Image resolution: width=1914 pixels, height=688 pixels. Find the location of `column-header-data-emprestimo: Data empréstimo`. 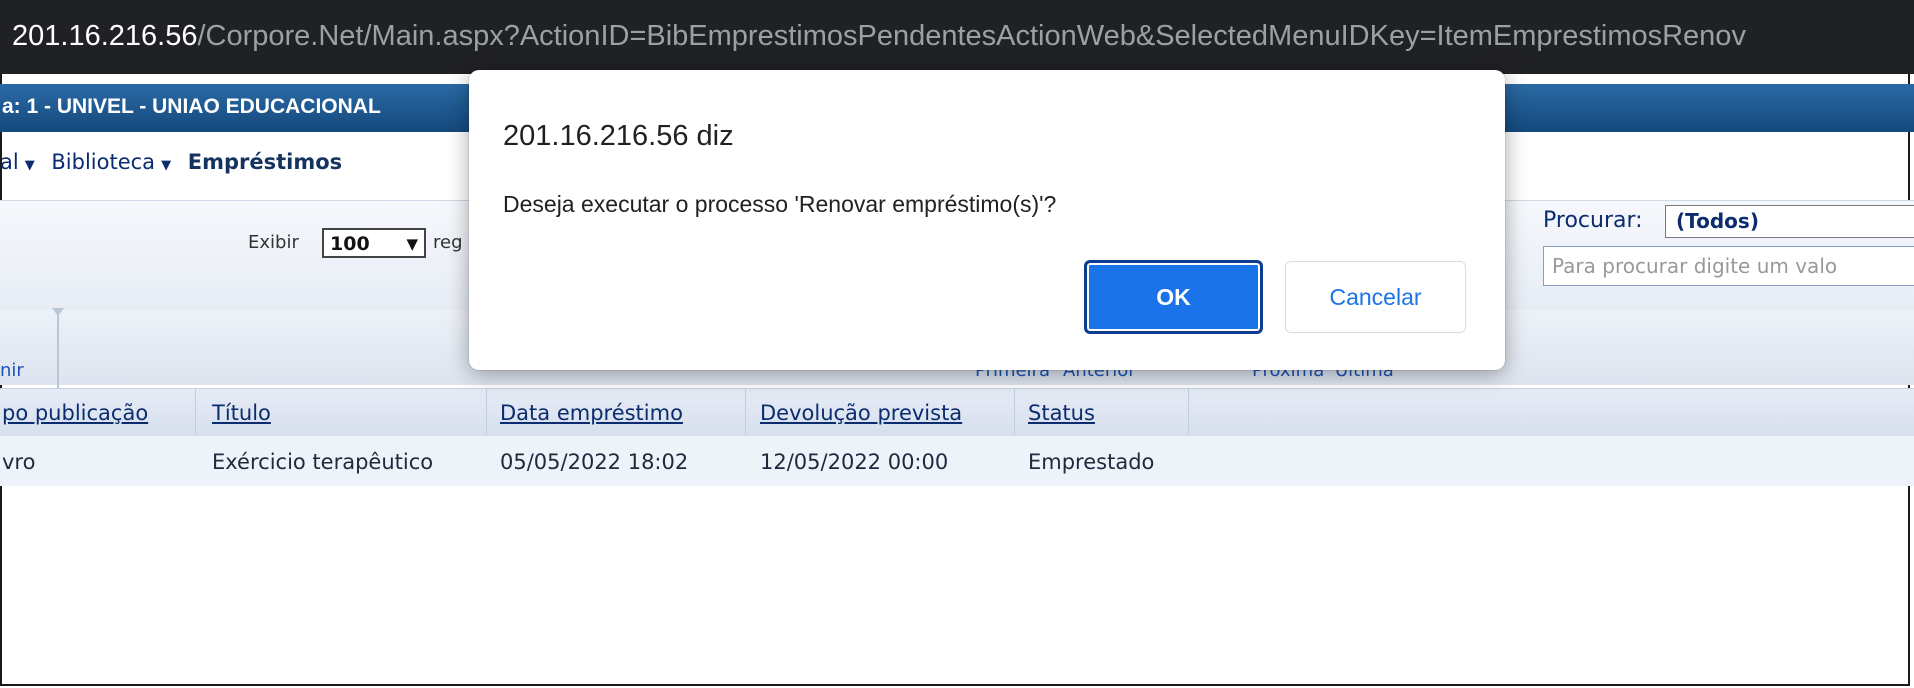

column-header-data-emprestimo: Data empréstimo is located at coordinates (591, 413).